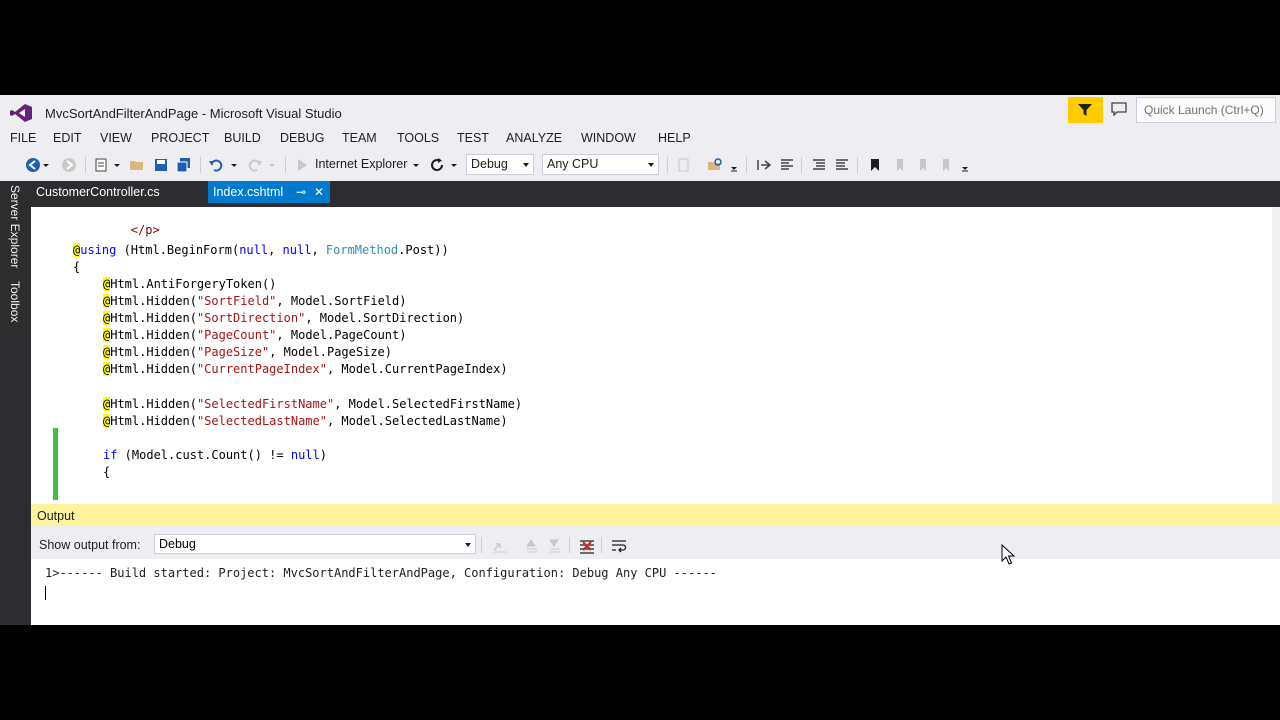 The width and height of the screenshot is (1280, 720). I want to click on save-icon, so click(161, 165).